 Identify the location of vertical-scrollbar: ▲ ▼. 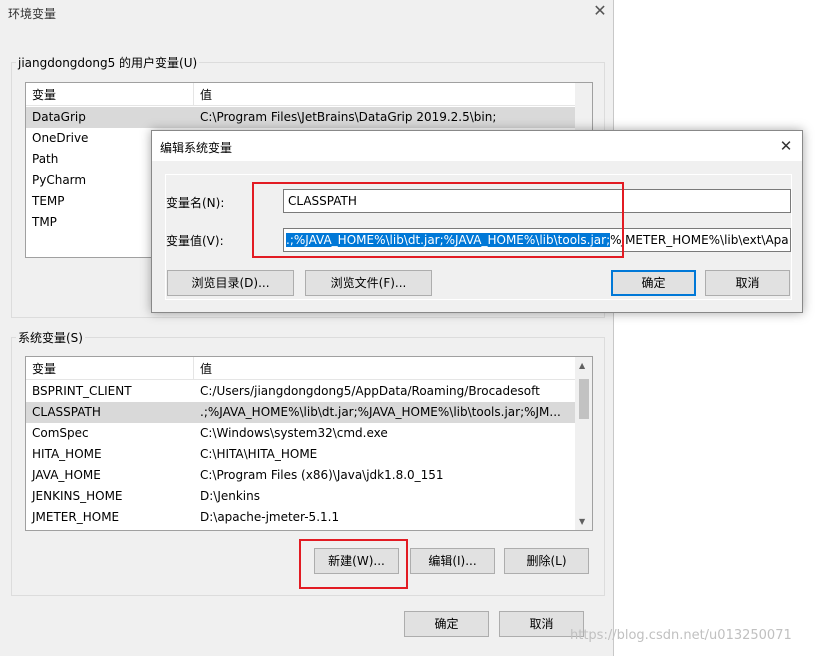
(583, 443).